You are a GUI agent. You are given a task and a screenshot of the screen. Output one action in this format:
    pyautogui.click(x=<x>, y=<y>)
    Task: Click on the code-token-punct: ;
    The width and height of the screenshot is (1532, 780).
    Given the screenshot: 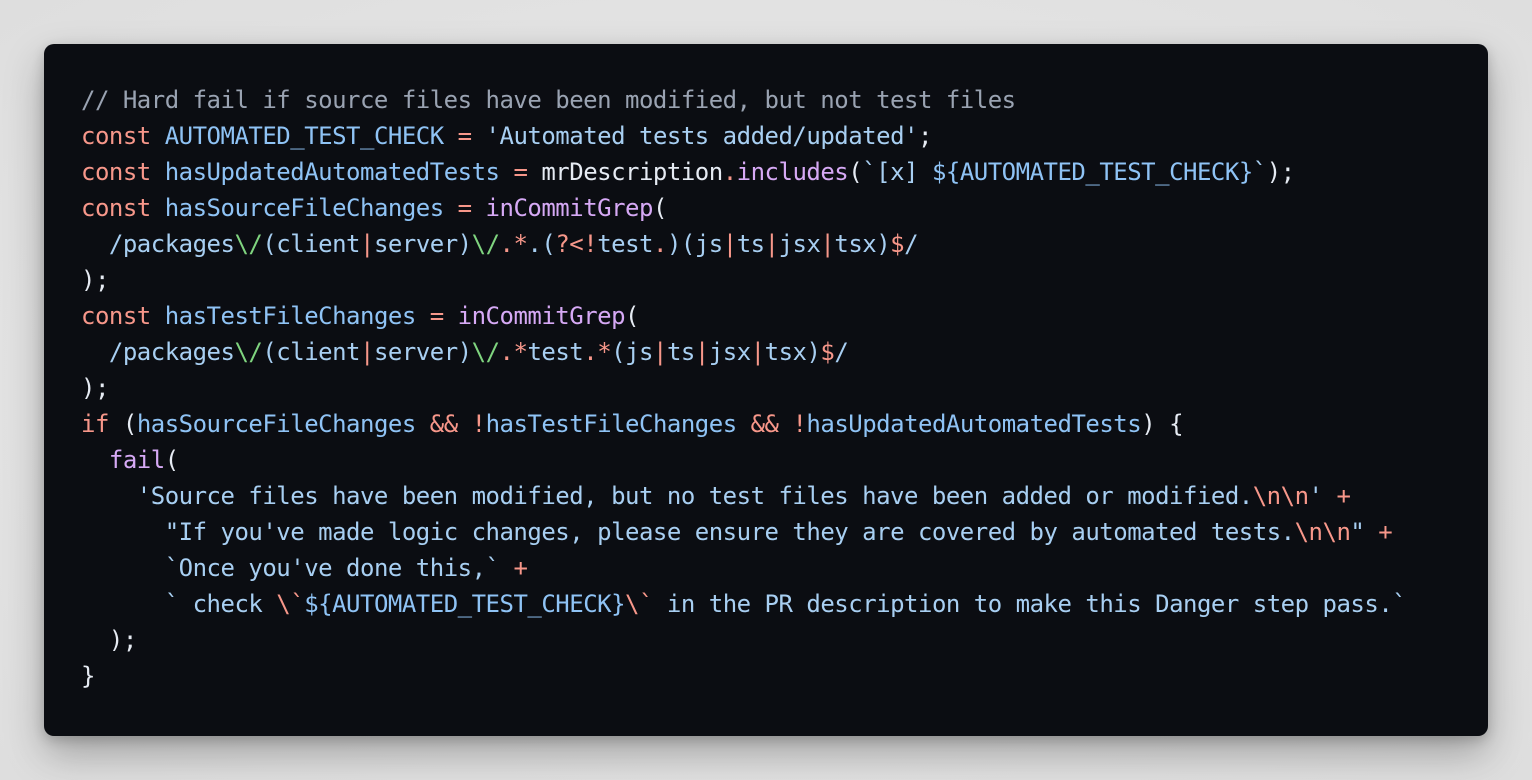 What is the action you would take?
    pyautogui.click(x=924, y=136)
    